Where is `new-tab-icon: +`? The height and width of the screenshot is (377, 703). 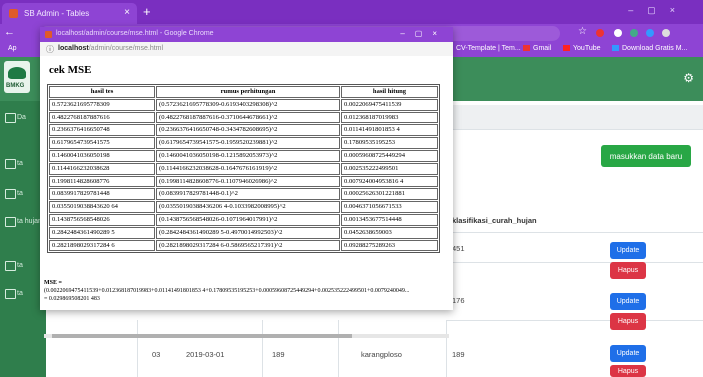
new-tab-icon: + is located at coordinates (147, 11).